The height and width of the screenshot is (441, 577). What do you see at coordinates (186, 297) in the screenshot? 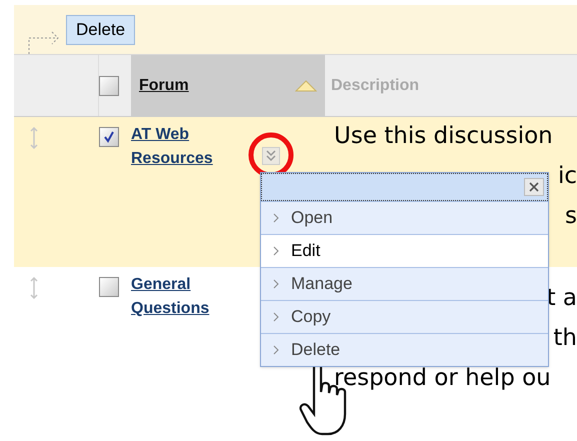
I see `forum-link: General Questions` at bounding box center [186, 297].